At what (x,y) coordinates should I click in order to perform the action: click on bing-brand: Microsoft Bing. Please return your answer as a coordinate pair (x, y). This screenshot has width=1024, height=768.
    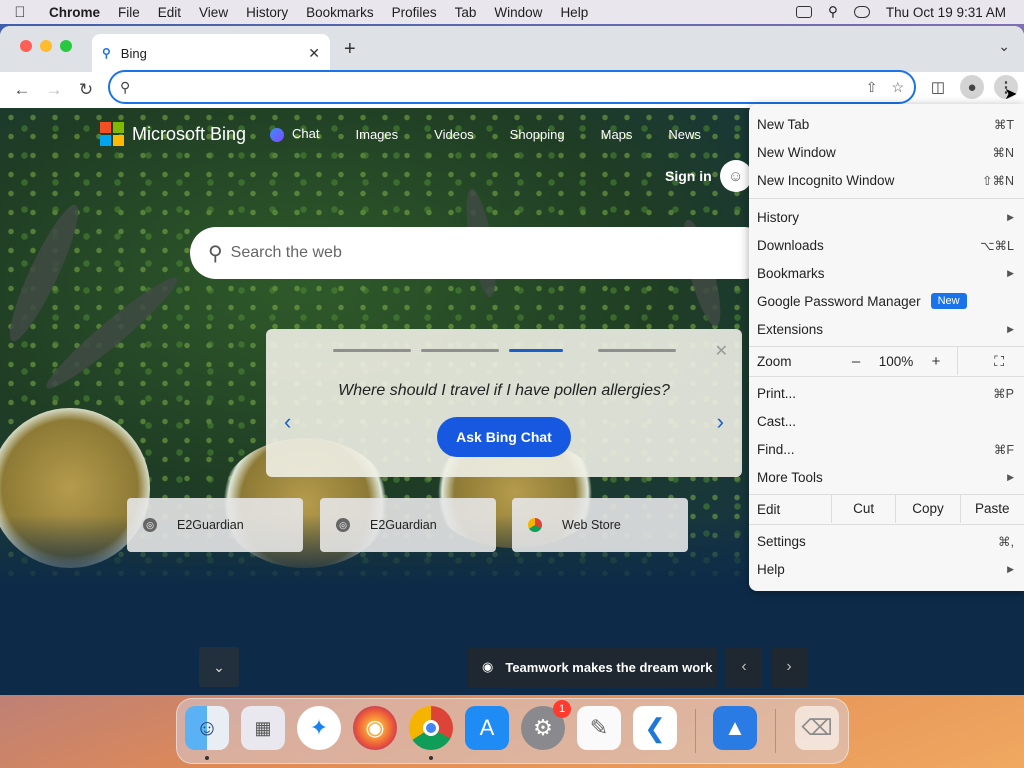
    Looking at the image, I should click on (189, 134).